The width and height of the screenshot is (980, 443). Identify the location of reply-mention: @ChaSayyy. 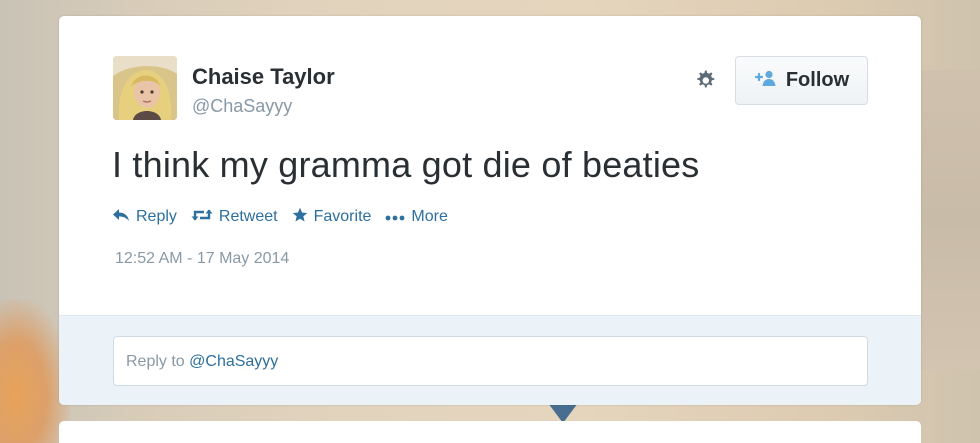
(234, 361).